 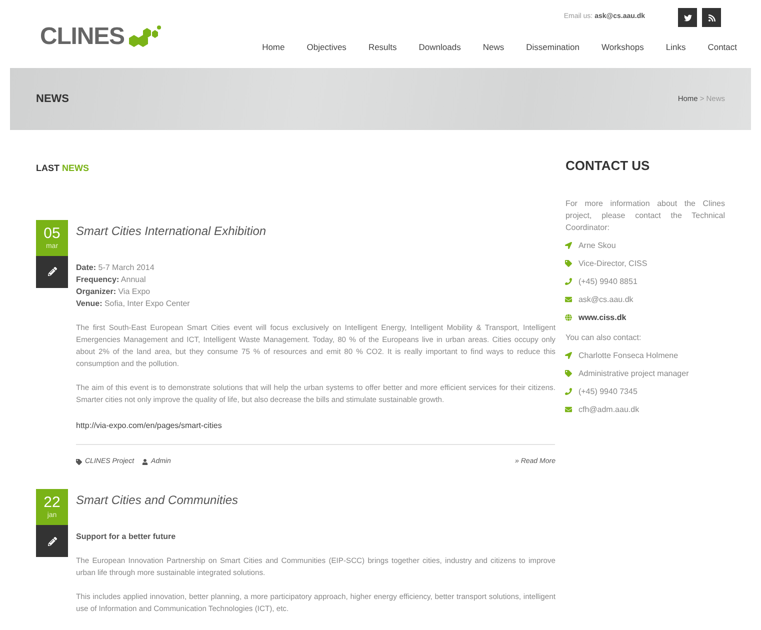 I want to click on contact-text: Charlotte Fonseca Holmene, so click(x=628, y=356).